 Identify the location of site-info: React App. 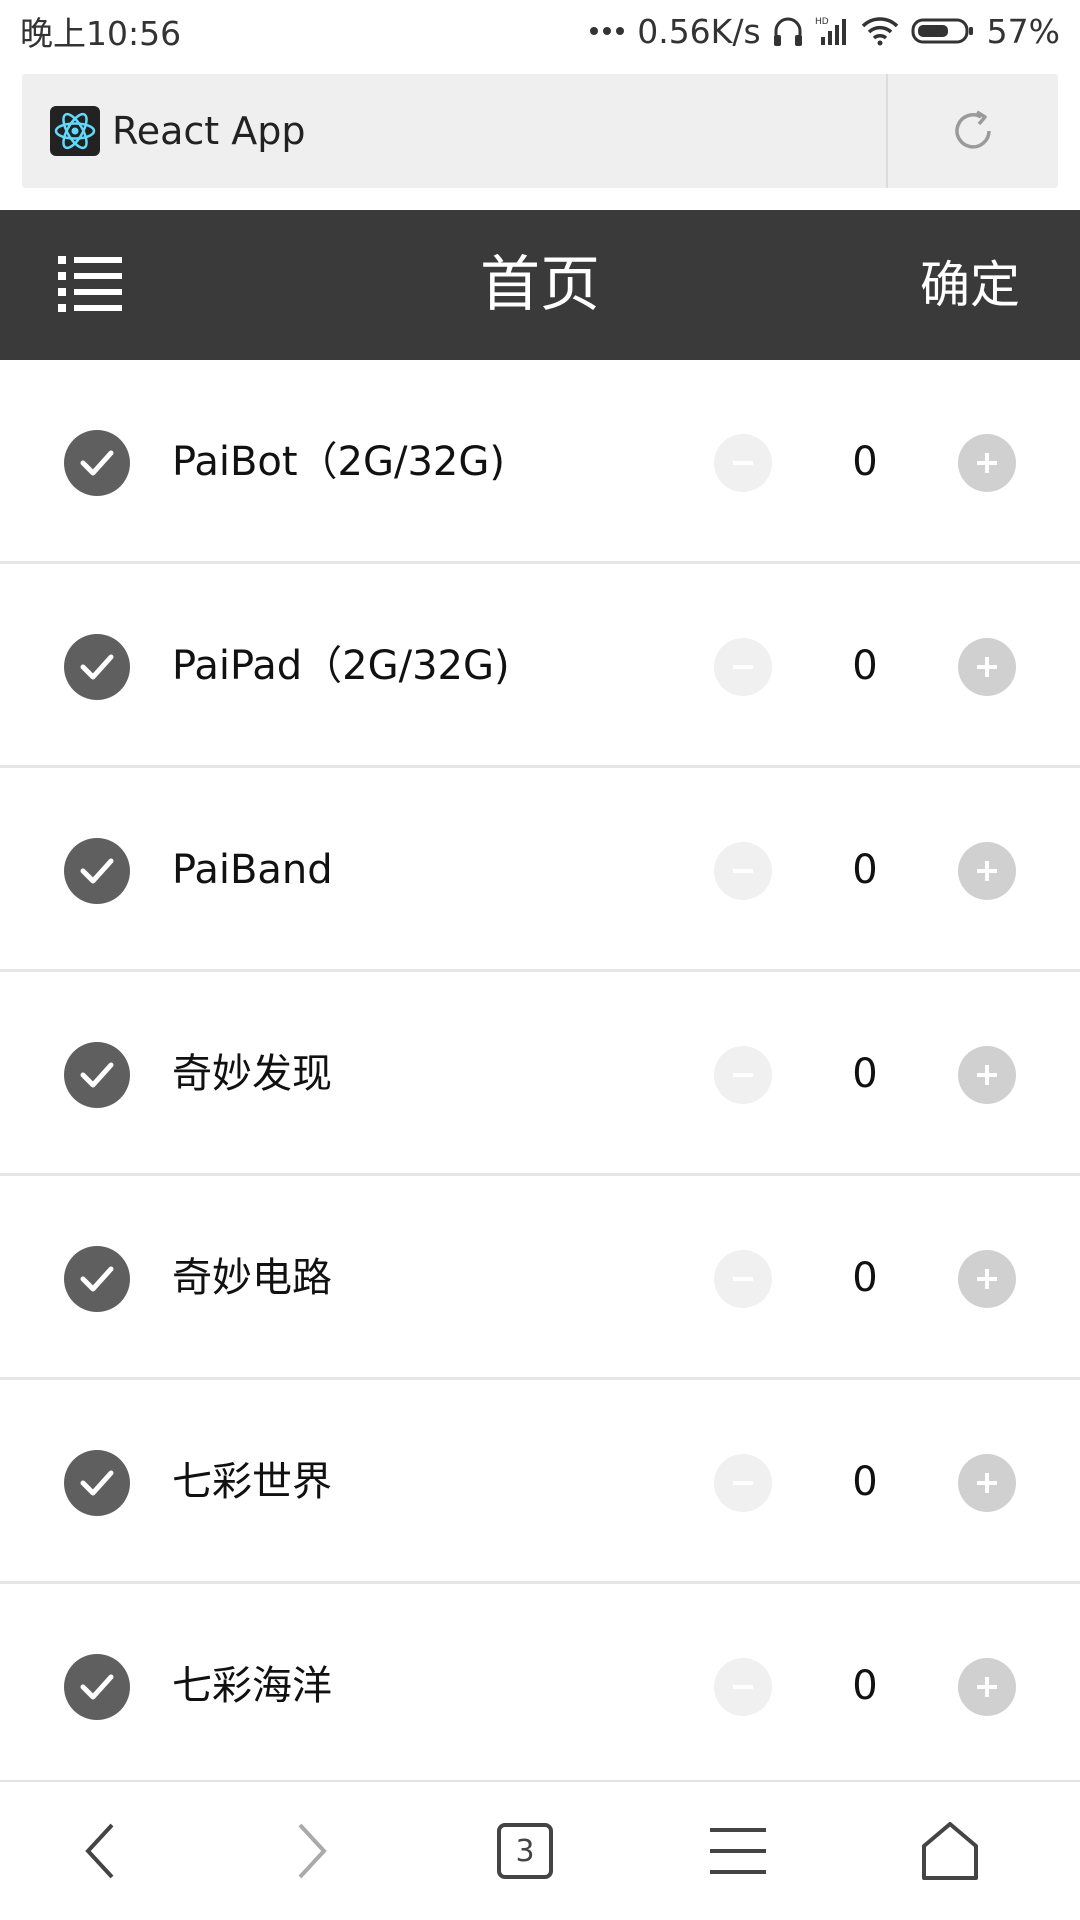
(455, 131).